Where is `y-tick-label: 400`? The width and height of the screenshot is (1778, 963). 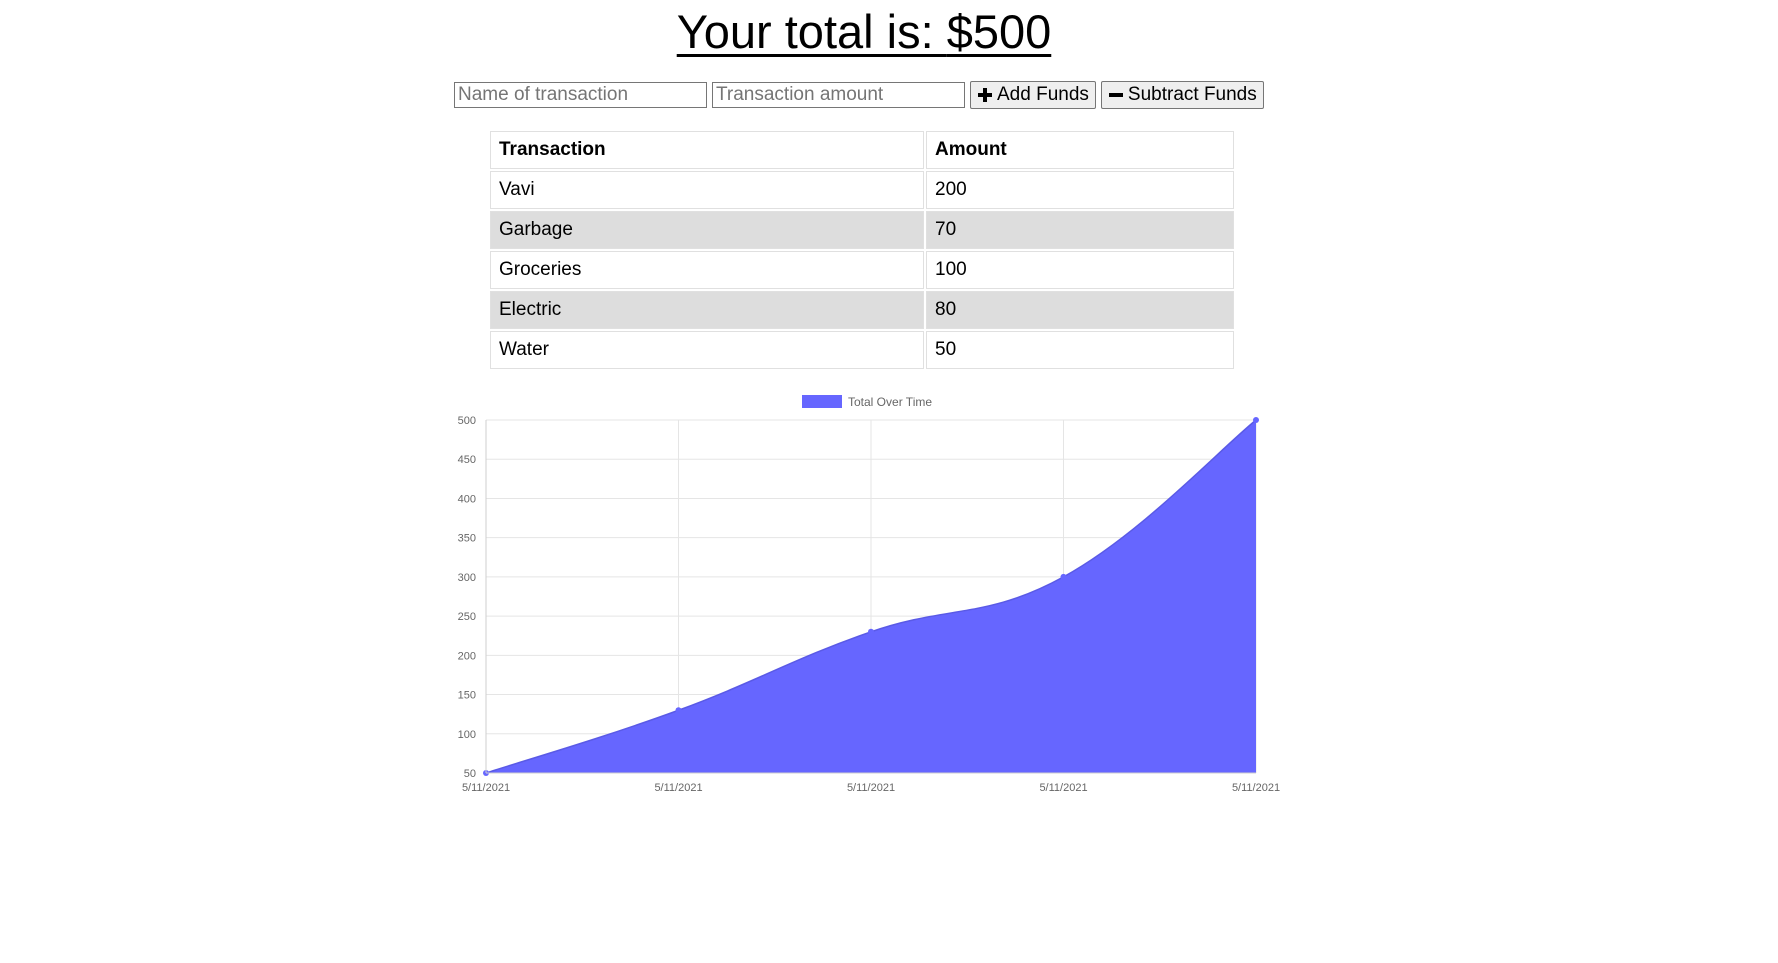 y-tick-label: 400 is located at coordinates (467, 499).